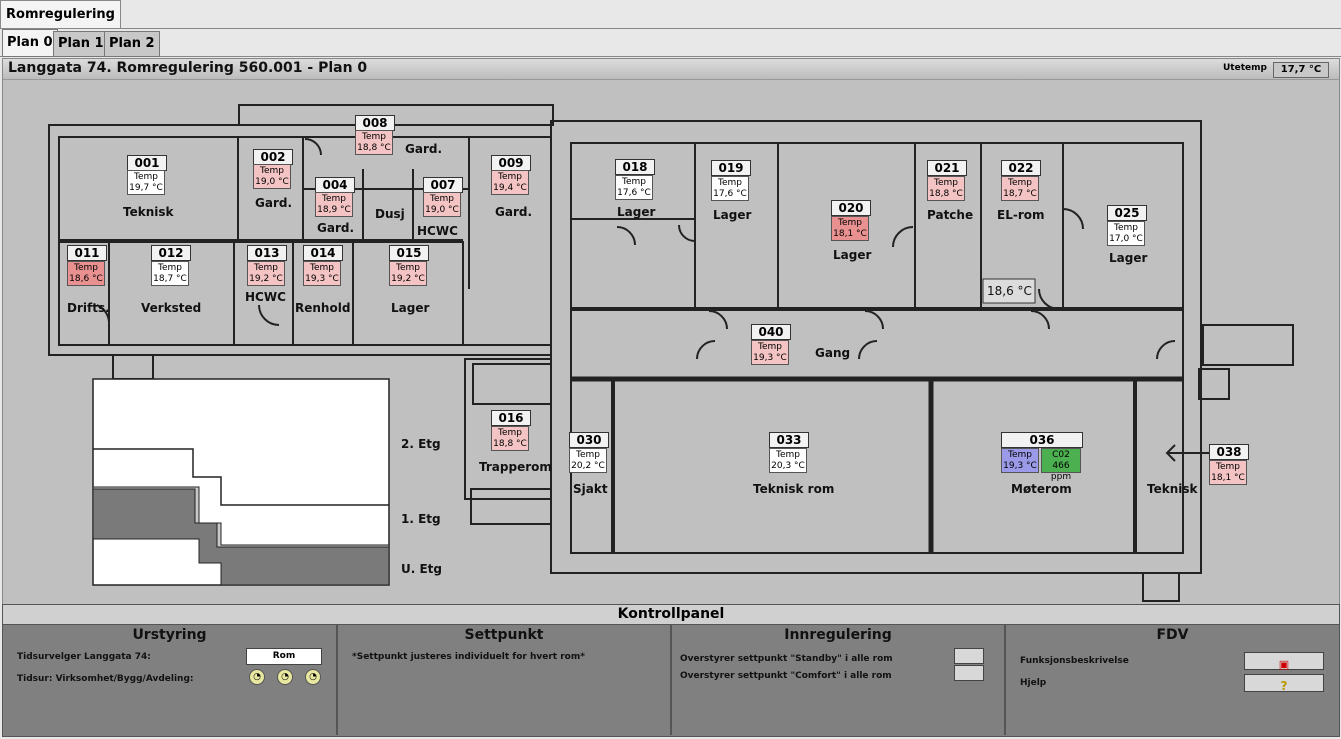 The width and height of the screenshot is (1341, 739). Describe the element at coordinates (794, 489) in the screenshot. I see `room-name-033: Teknisk rom` at that location.